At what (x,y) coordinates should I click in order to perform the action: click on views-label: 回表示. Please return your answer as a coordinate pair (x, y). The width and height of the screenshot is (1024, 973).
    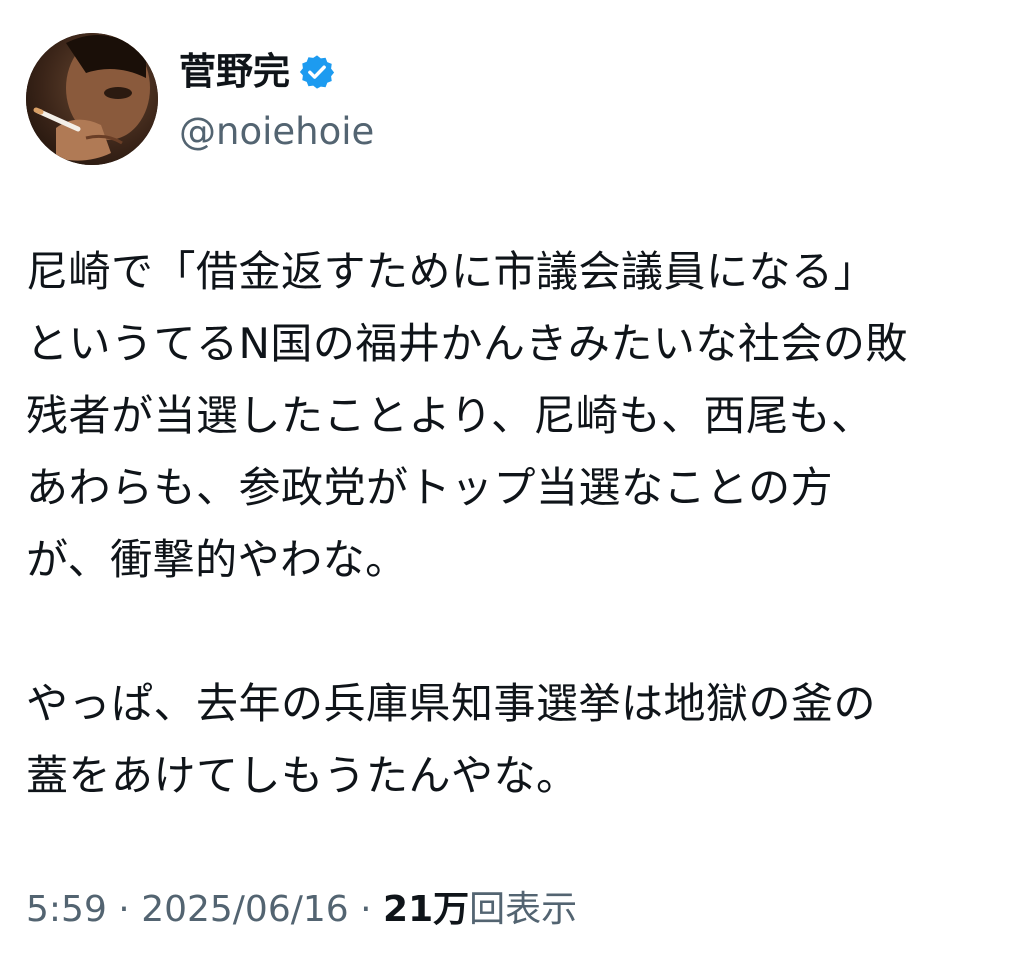
    Looking at the image, I should click on (523, 909).